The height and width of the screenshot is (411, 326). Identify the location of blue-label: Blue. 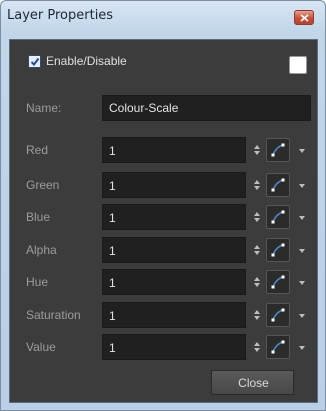
(38, 217).